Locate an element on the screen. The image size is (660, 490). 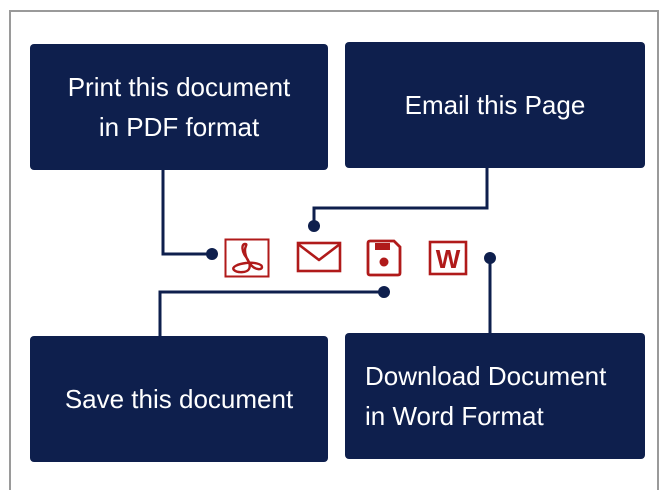
save-document-card-line-1: Save this document is located at coordinates (179, 399).